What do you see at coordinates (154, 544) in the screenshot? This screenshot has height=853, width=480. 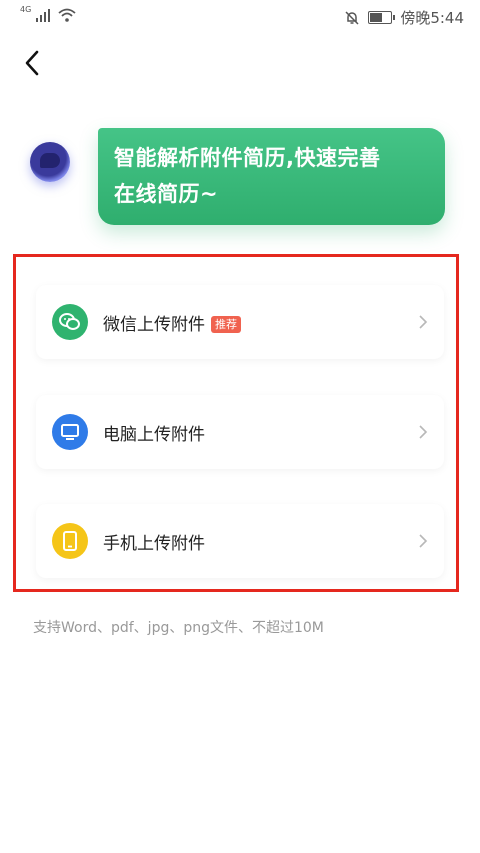 I see `phone-upload-label: 手机上传附件` at bounding box center [154, 544].